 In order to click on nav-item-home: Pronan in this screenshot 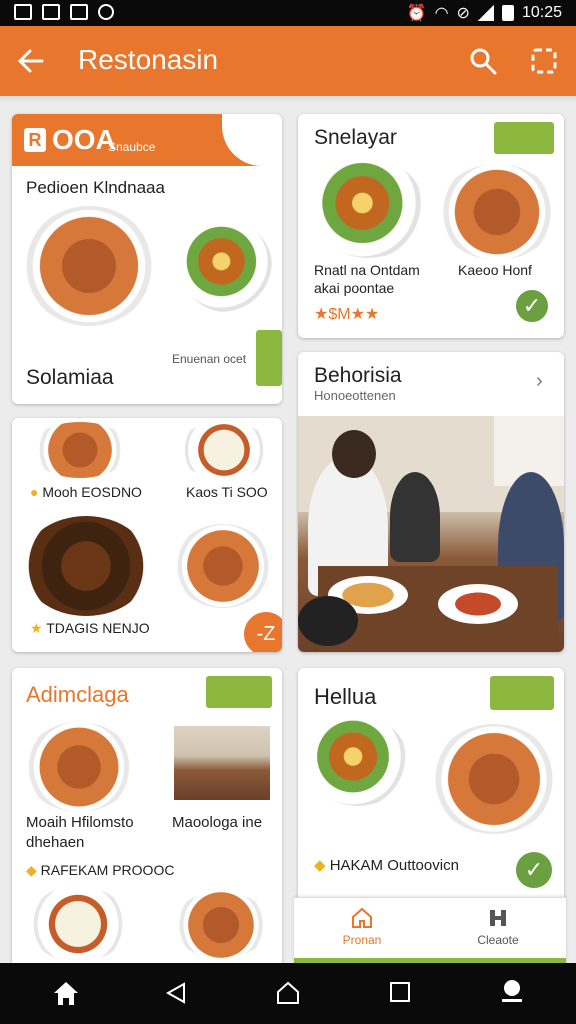, I will do `click(362, 926)`.